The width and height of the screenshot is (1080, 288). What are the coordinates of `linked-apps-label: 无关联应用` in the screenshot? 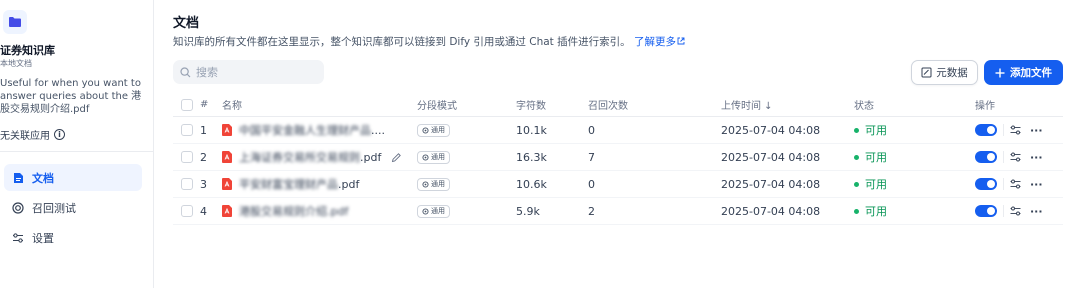 It's located at (25, 136).